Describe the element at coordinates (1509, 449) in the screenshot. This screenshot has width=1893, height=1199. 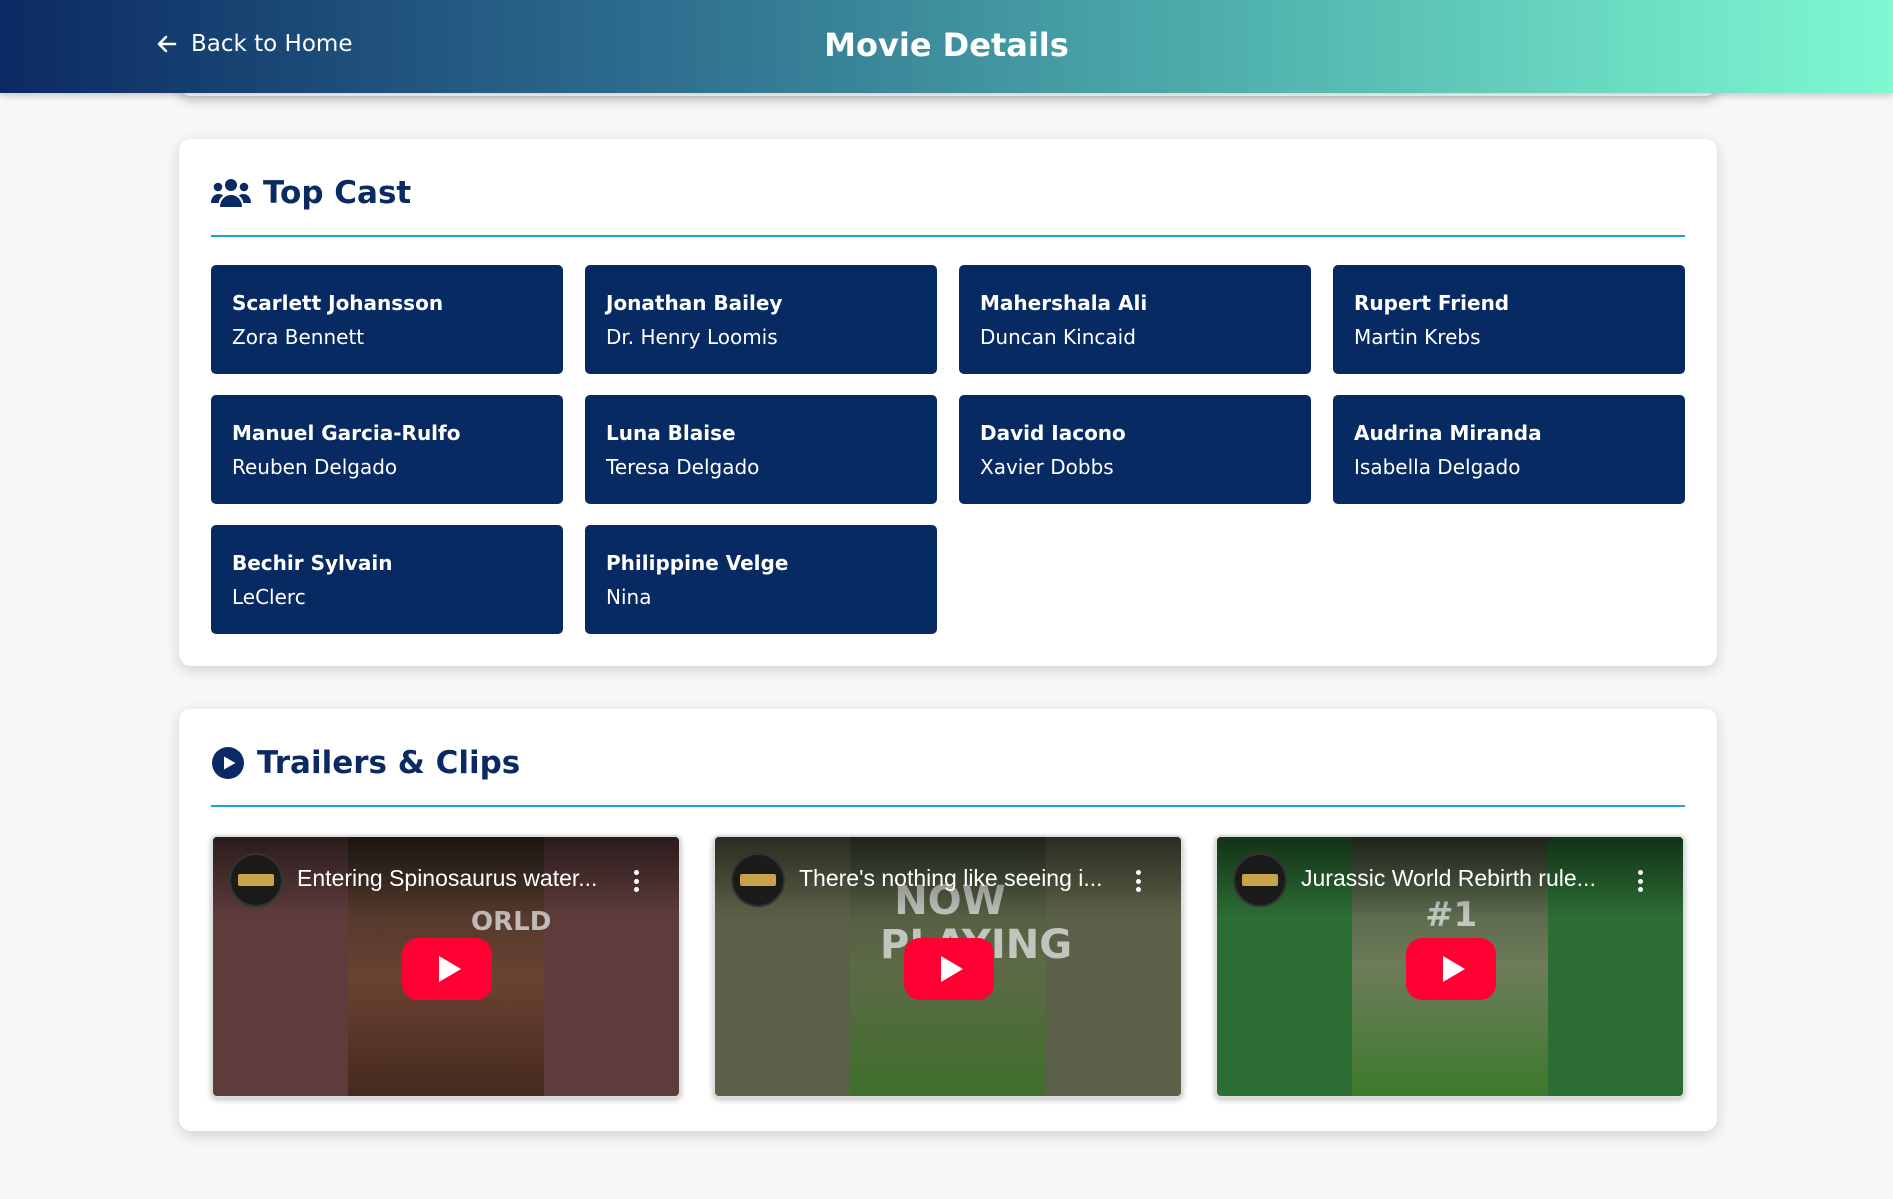
I see `cast-card: Audrina Miranda Isabella Delgado` at that location.